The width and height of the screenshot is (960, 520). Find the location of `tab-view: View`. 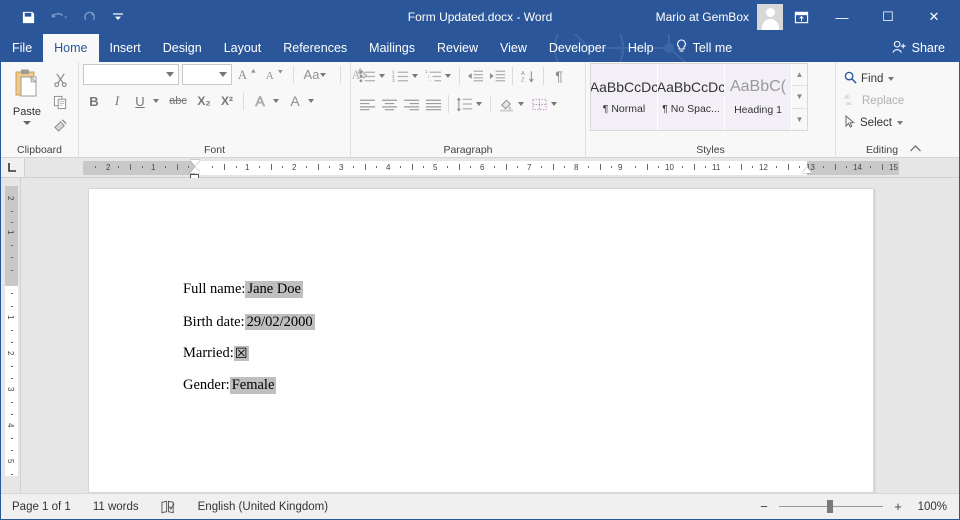

tab-view: View is located at coordinates (513, 48).